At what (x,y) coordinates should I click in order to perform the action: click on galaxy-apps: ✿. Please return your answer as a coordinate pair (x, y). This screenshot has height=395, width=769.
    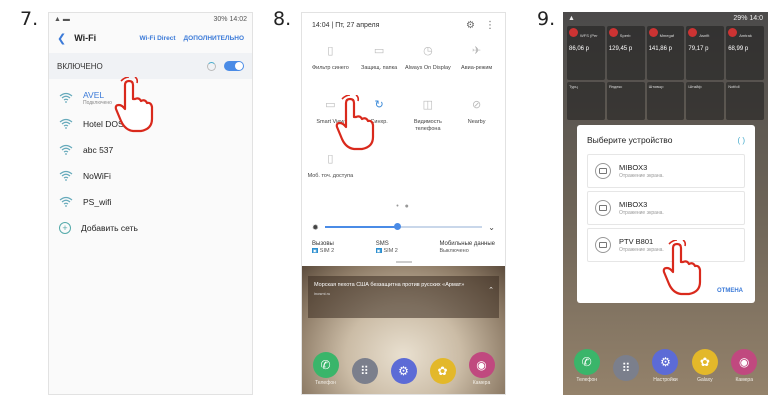
    Looking at the image, I should click on (442, 372).